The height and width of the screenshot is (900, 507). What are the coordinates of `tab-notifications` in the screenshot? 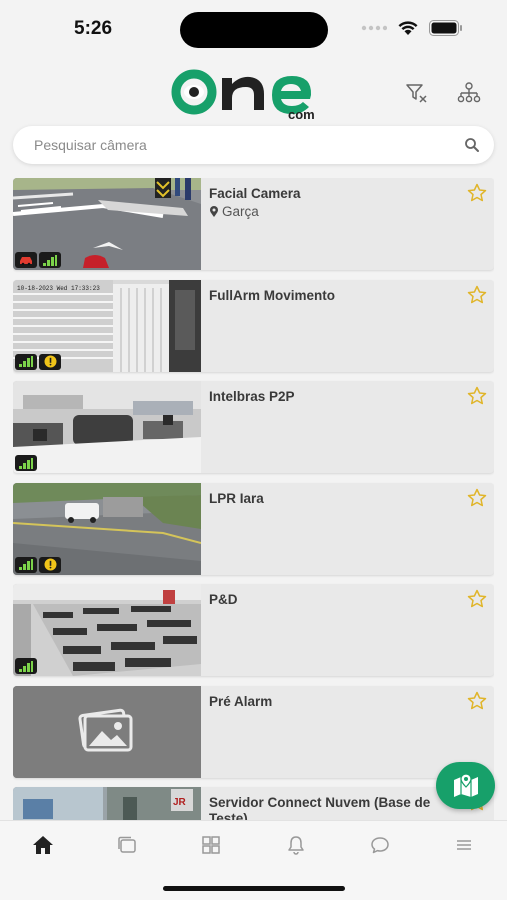 It's located at (296, 845).